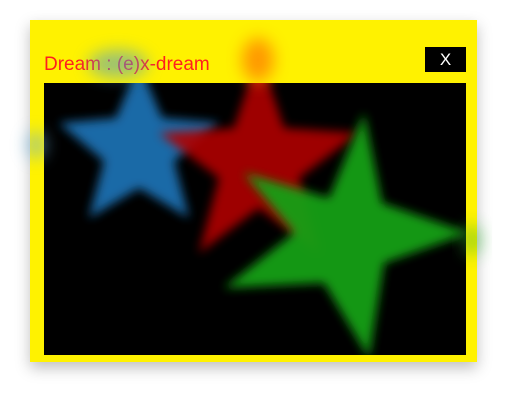 This screenshot has width=527, height=412. I want to click on window-title: Dream : (e)x-dream, so click(127, 64).